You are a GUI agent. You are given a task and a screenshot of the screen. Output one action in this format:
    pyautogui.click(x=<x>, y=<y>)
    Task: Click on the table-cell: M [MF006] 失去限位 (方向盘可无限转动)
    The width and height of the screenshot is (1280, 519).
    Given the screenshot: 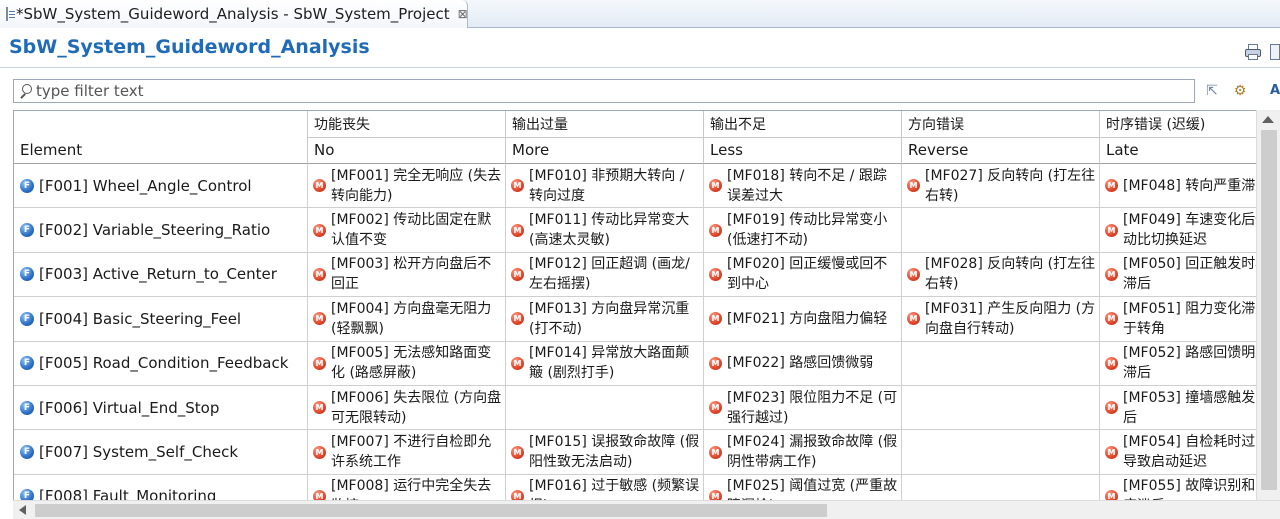 What is the action you would take?
    pyautogui.click(x=407, y=408)
    